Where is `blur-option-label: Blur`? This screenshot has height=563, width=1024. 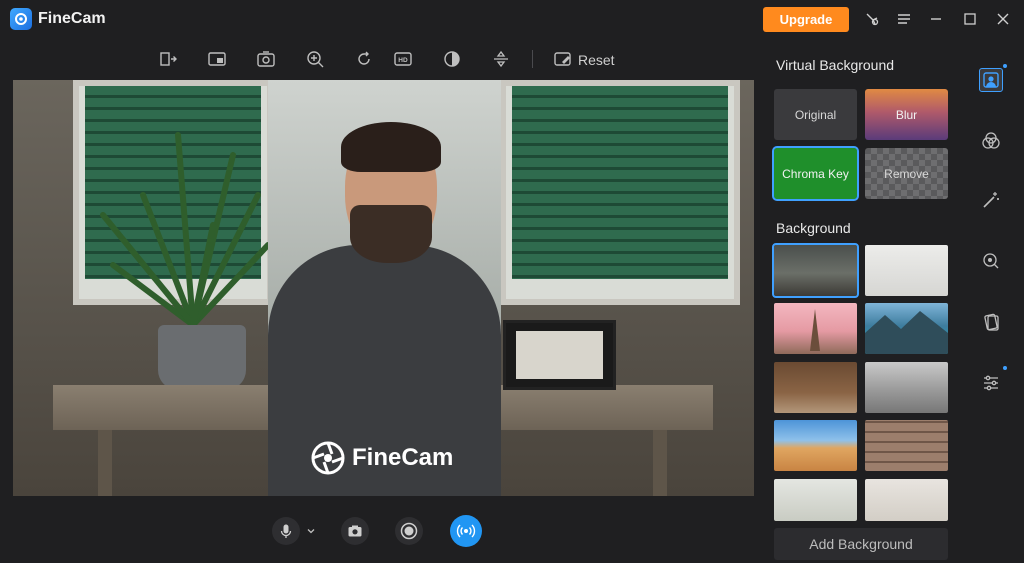 blur-option-label: Blur is located at coordinates (906, 114).